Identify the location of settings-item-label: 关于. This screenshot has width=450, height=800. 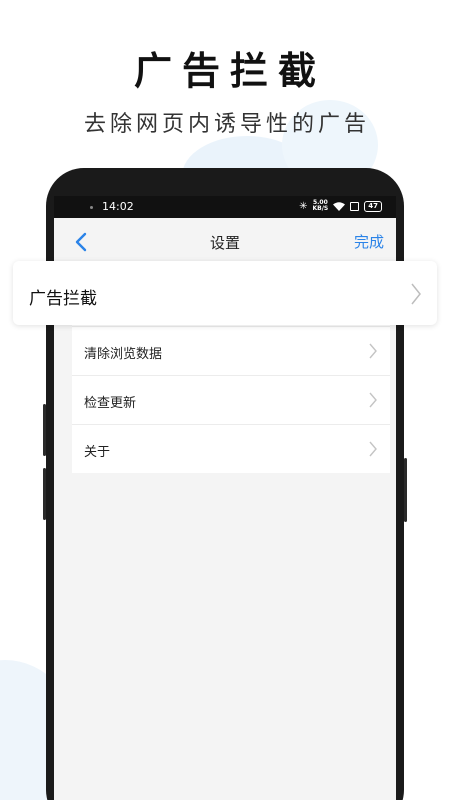
(97, 452).